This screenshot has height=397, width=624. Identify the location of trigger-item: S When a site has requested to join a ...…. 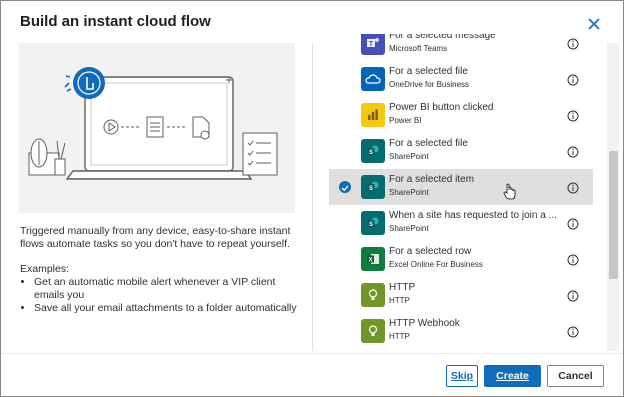
(461, 223).